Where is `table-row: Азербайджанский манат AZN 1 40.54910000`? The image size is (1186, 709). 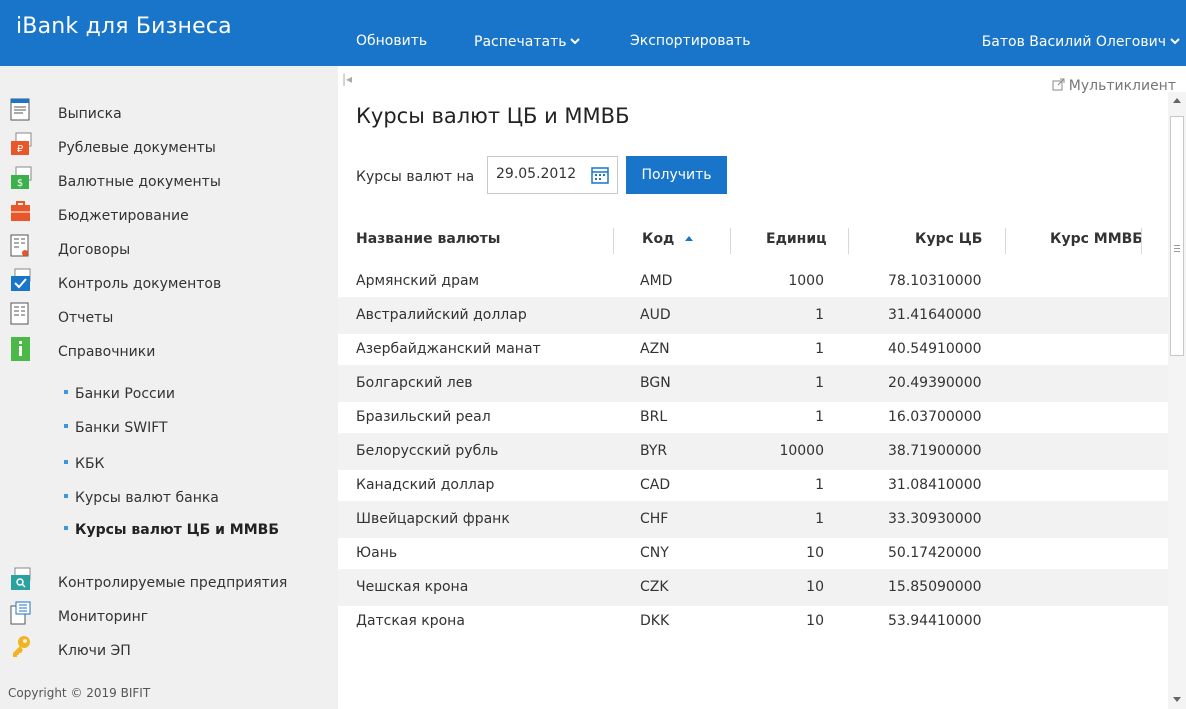
table-row: Азербайджанский манат AZN 1 40.54910000 is located at coordinates (753, 349).